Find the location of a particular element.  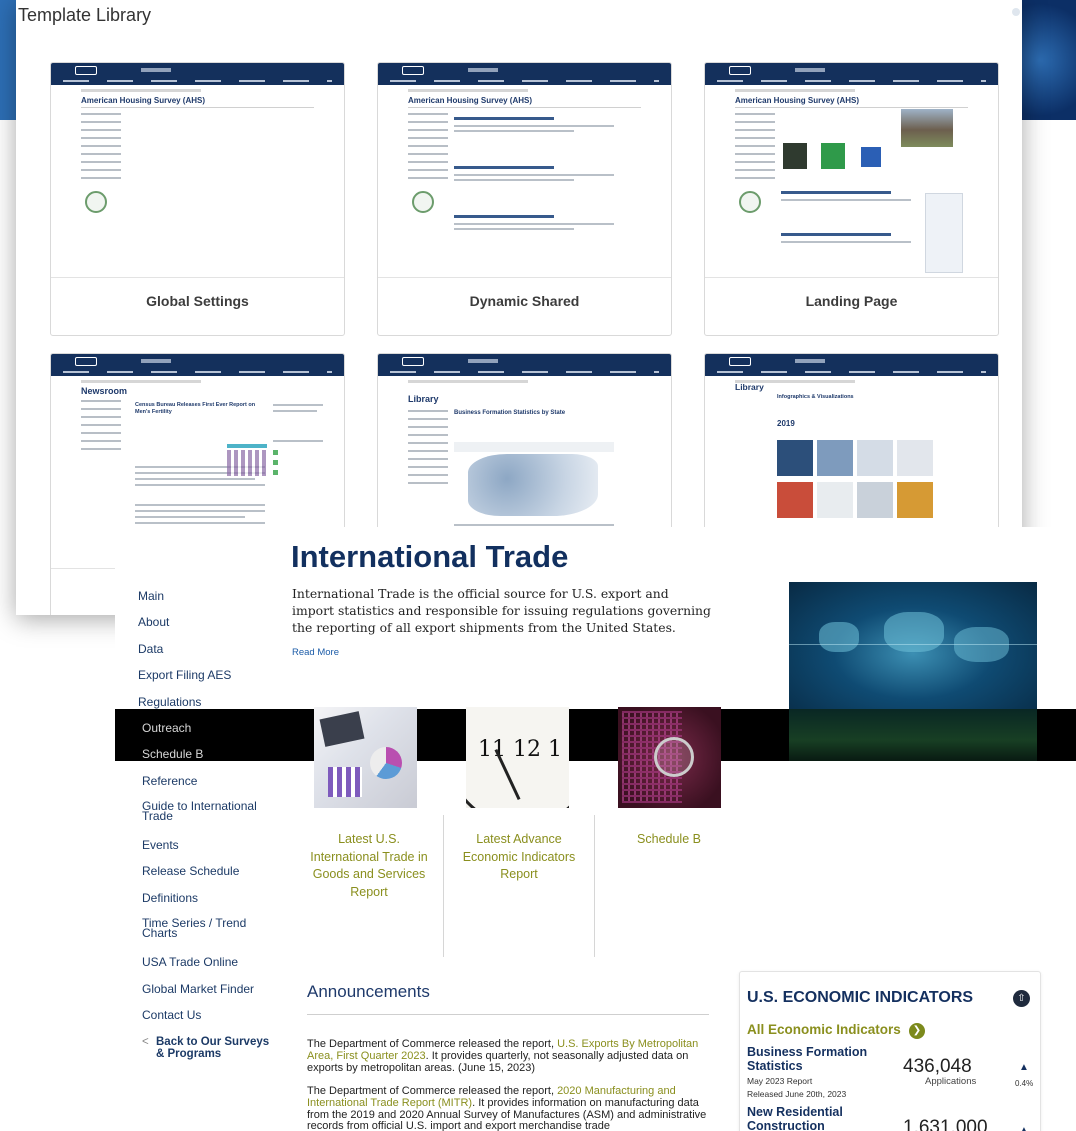

arrow-right-icon: ❯ is located at coordinates (917, 1031).